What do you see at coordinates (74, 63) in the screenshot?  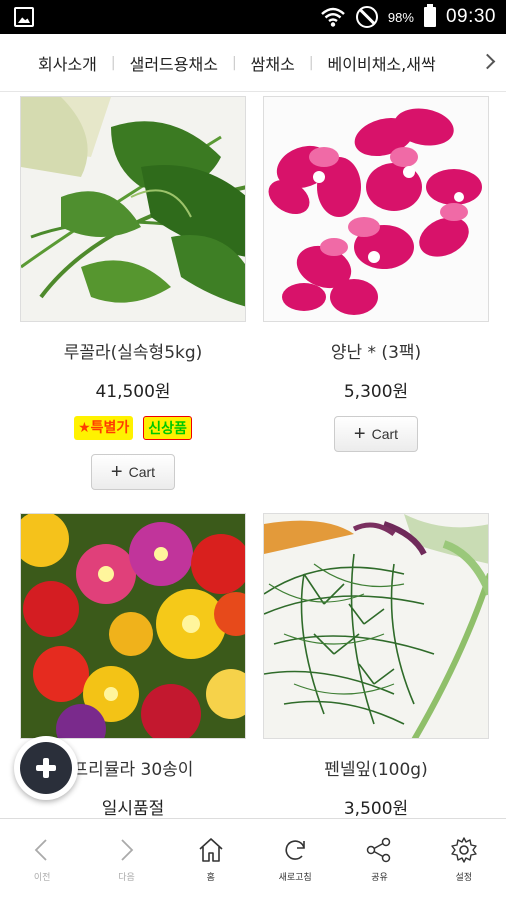 I see `nav-item-company: 회사소개` at bounding box center [74, 63].